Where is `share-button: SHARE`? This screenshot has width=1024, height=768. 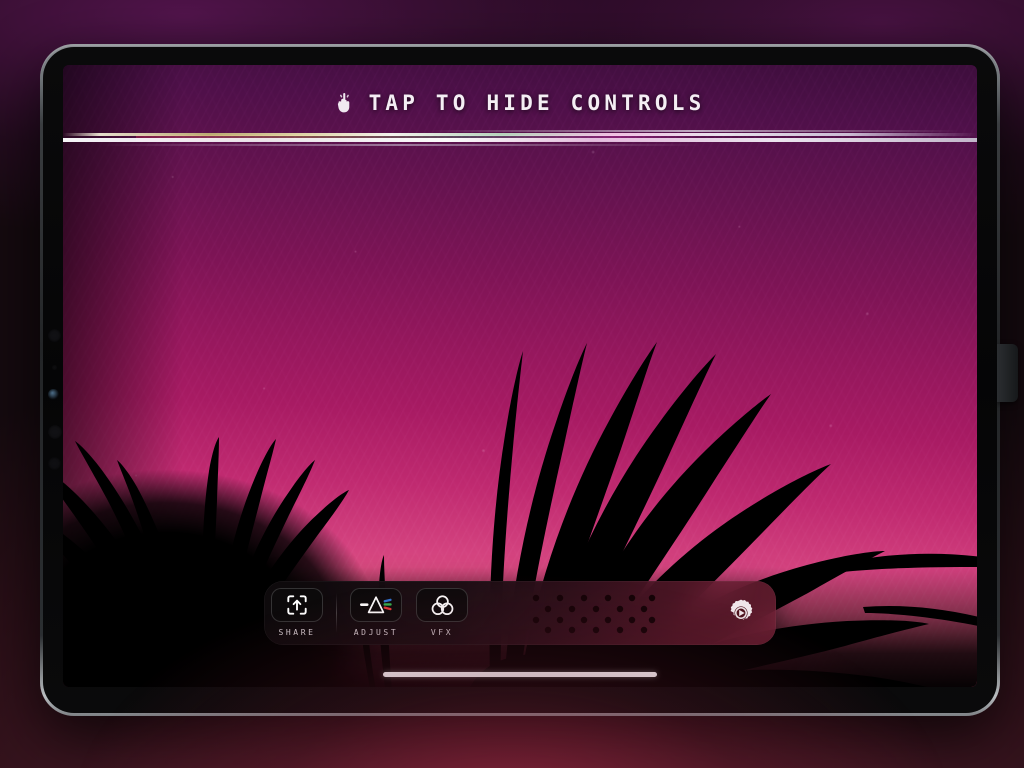
share-button: SHARE is located at coordinates (297, 609).